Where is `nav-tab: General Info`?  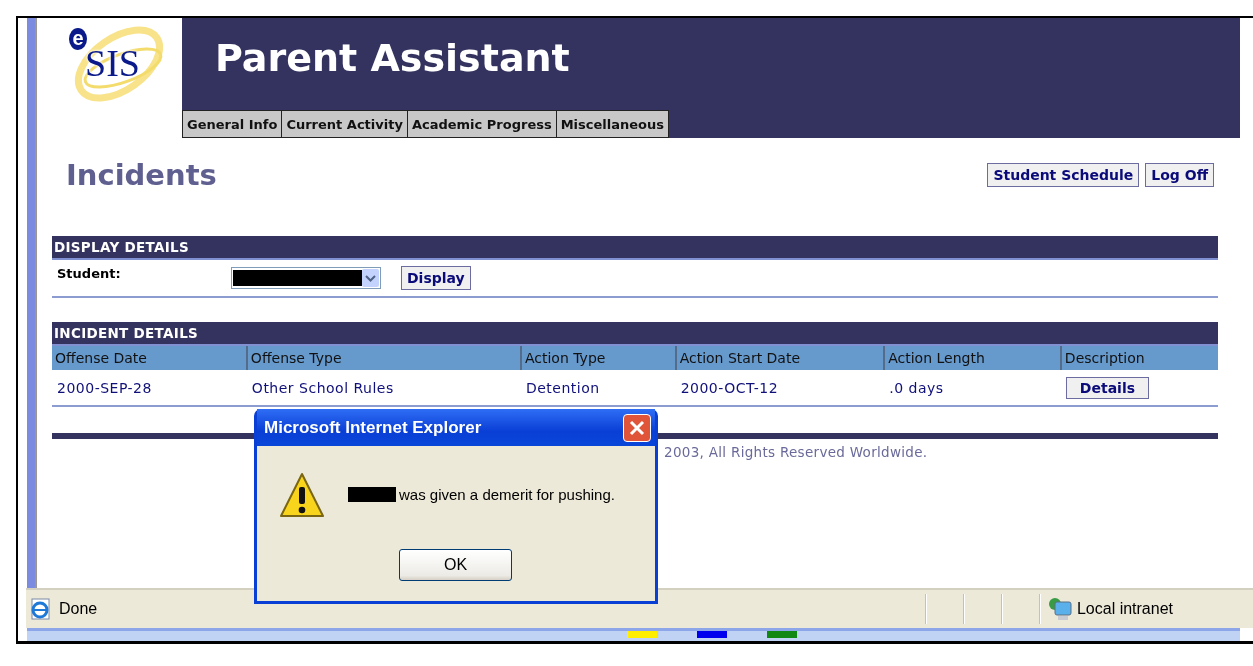
nav-tab: General Info is located at coordinates (232, 124).